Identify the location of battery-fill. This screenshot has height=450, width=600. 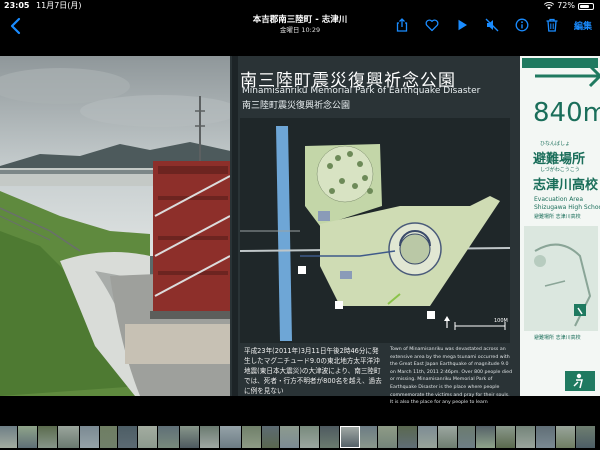
(584, 6).